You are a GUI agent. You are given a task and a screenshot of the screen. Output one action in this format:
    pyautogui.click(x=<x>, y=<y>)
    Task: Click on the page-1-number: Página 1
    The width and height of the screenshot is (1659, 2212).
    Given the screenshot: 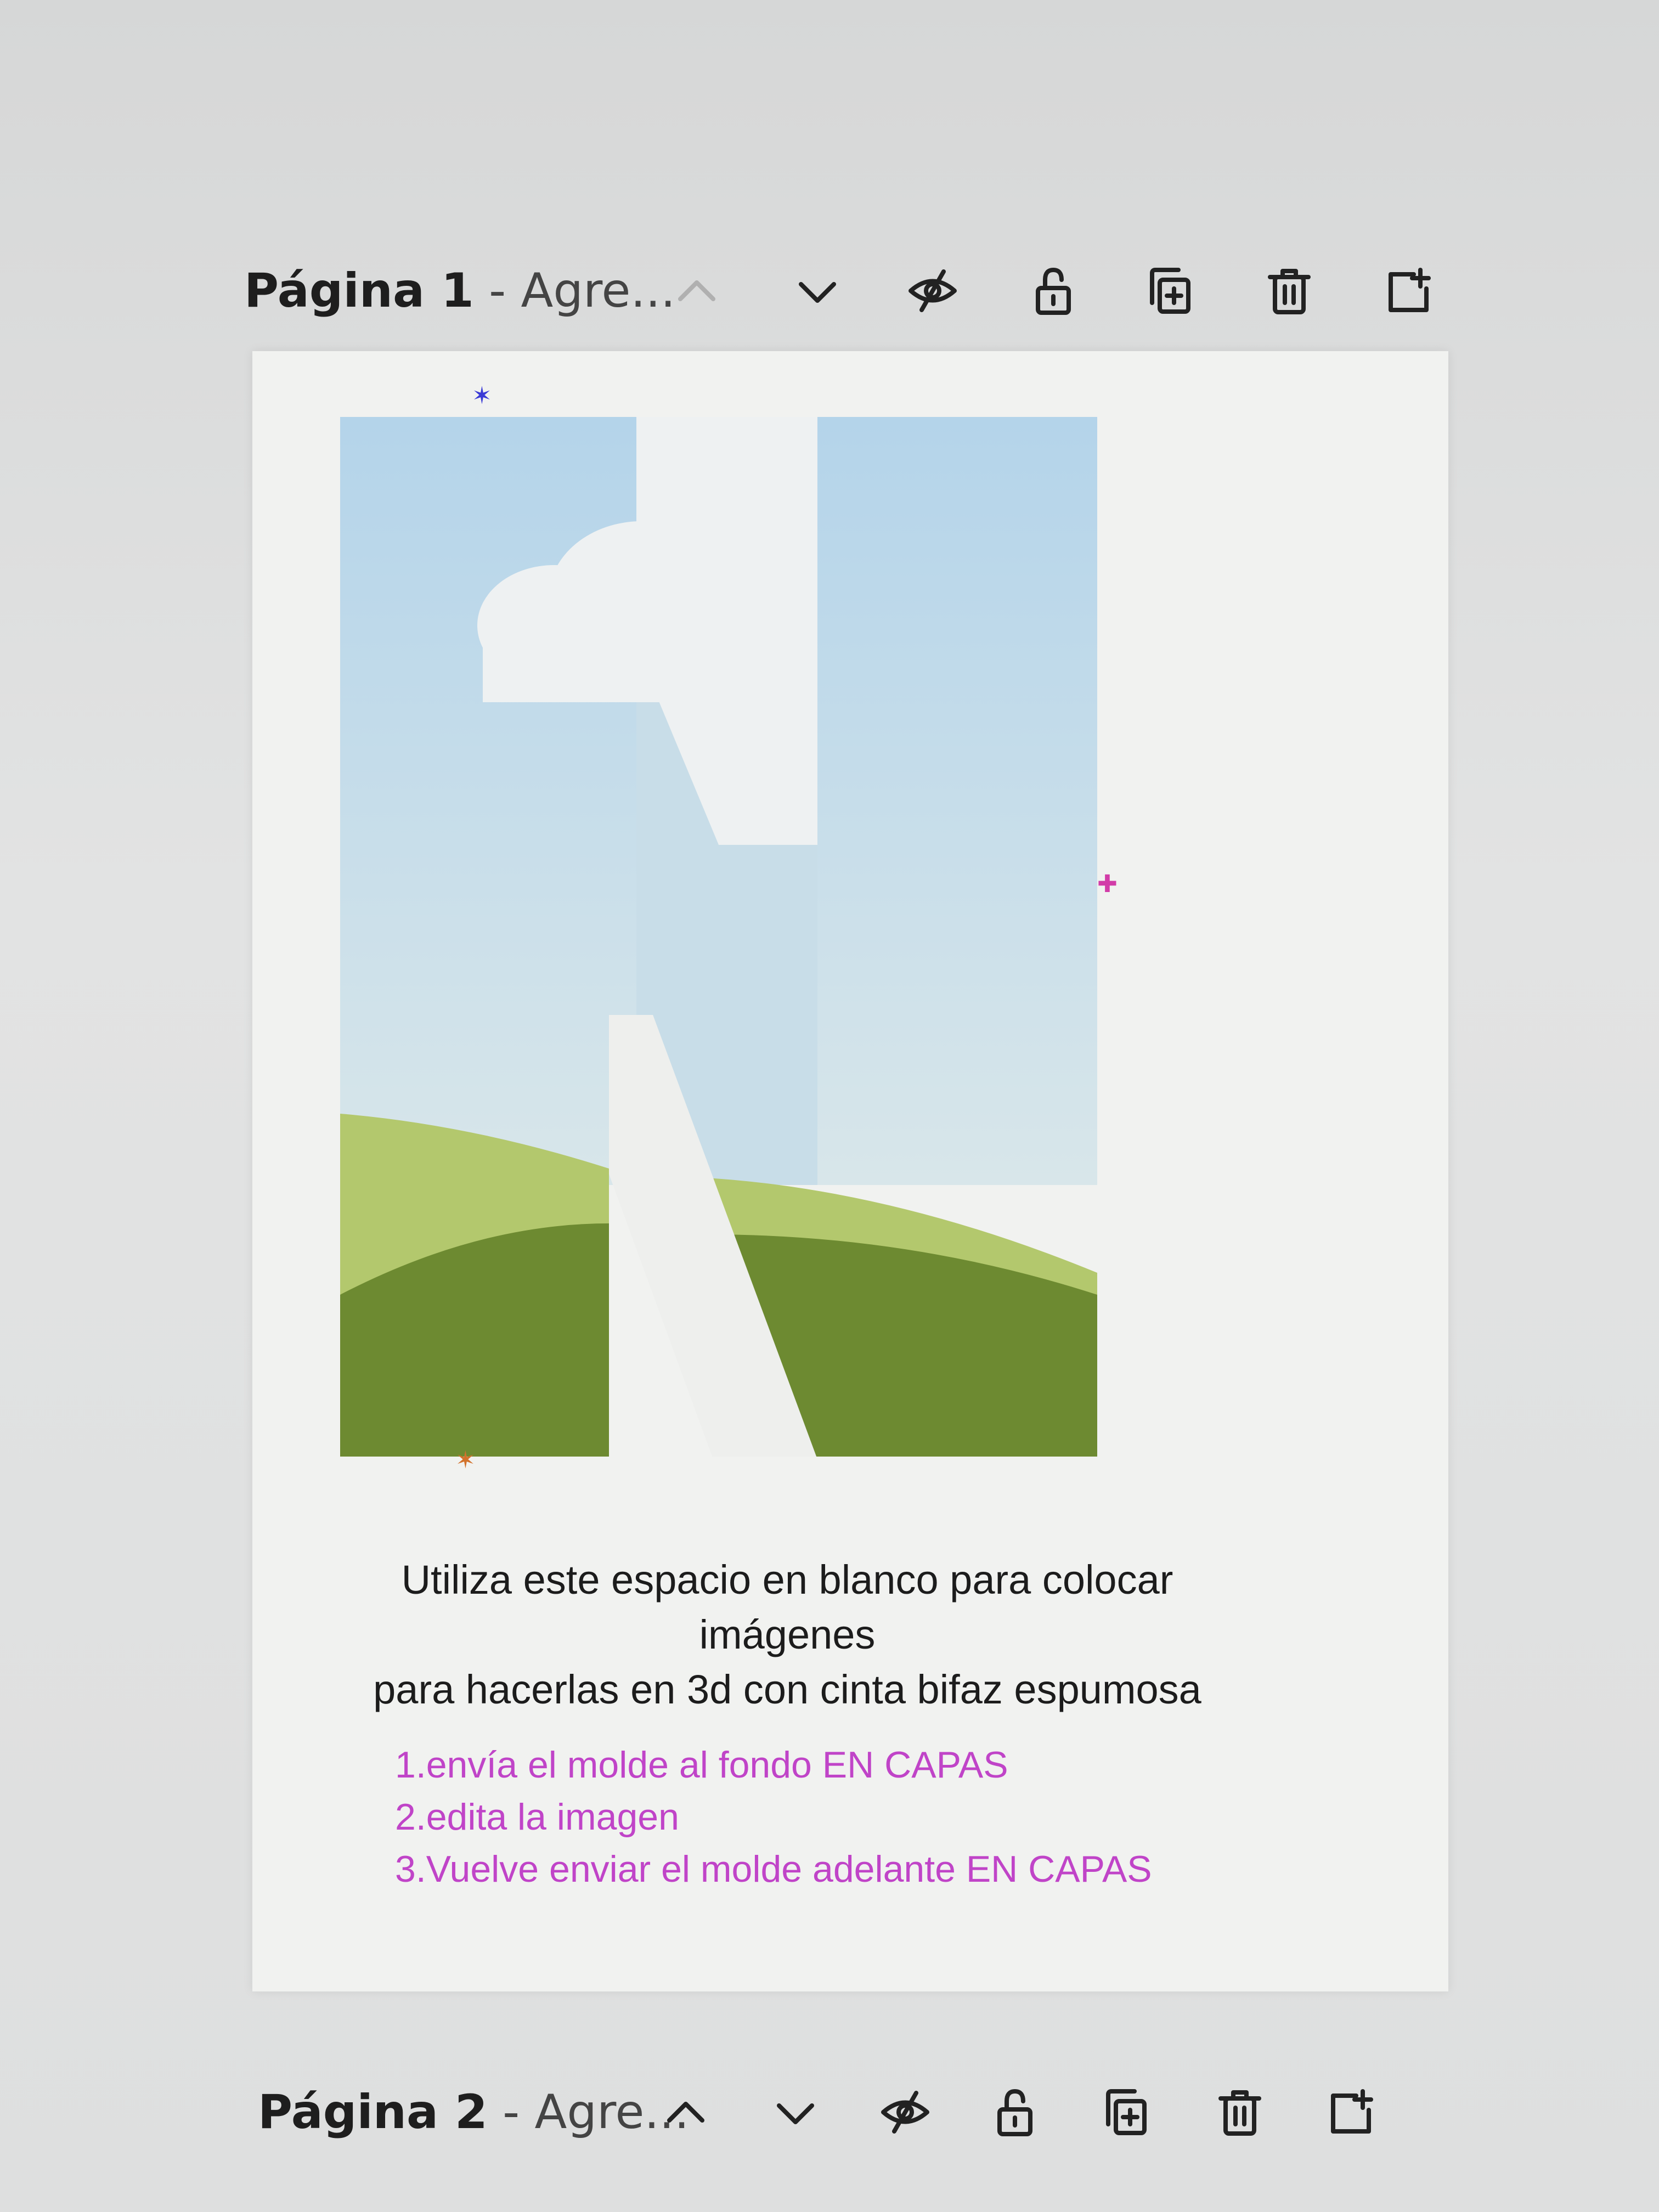 What is the action you would take?
    pyautogui.click(x=359, y=290)
    